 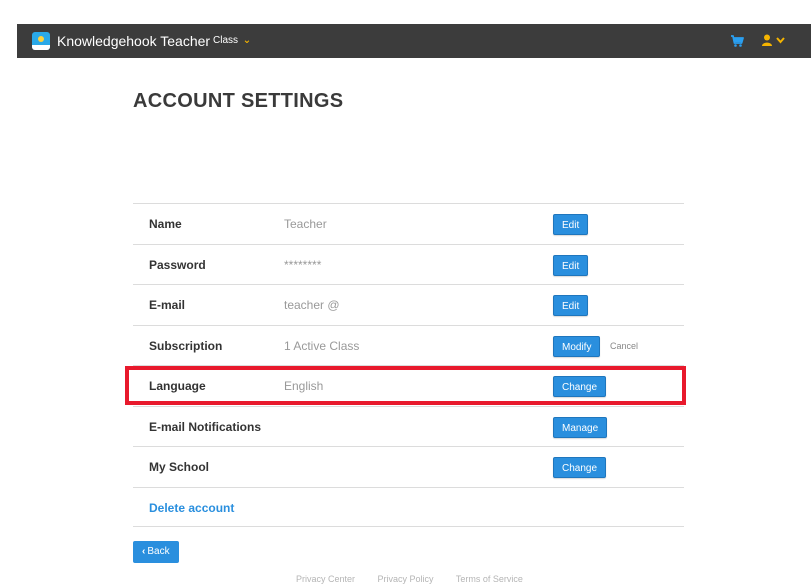 What do you see at coordinates (408, 385) in the screenshot?
I see `settings-row-language: Language English Change` at bounding box center [408, 385].